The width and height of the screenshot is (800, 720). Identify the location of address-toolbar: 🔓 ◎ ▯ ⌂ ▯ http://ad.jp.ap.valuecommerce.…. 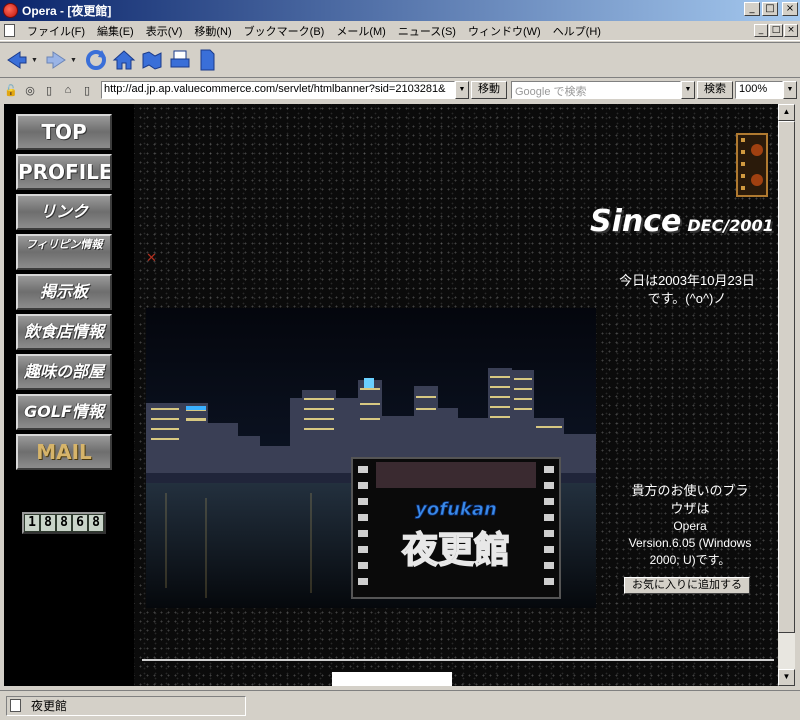
(400, 90).